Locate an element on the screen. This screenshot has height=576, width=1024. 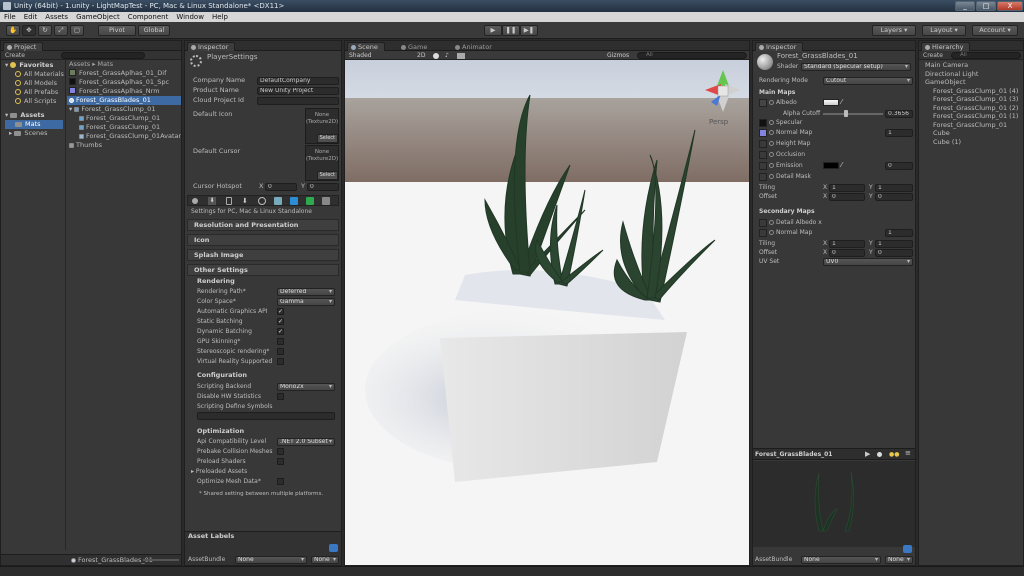
detail-albedo-slot is located at coordinates (763, 223).